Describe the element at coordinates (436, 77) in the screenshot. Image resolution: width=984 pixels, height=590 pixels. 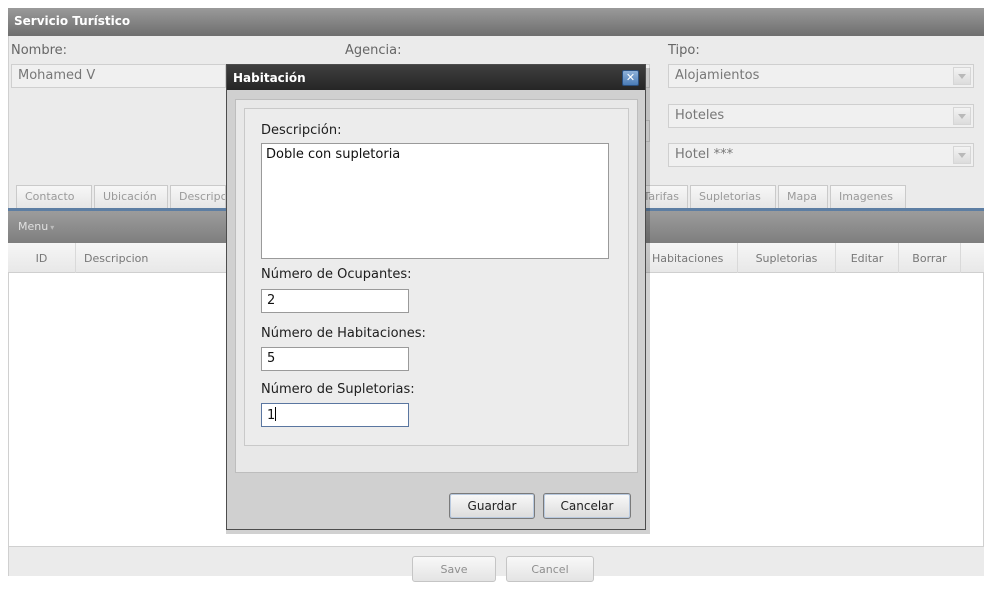
I see `dialog-title: Habitación` at that location.